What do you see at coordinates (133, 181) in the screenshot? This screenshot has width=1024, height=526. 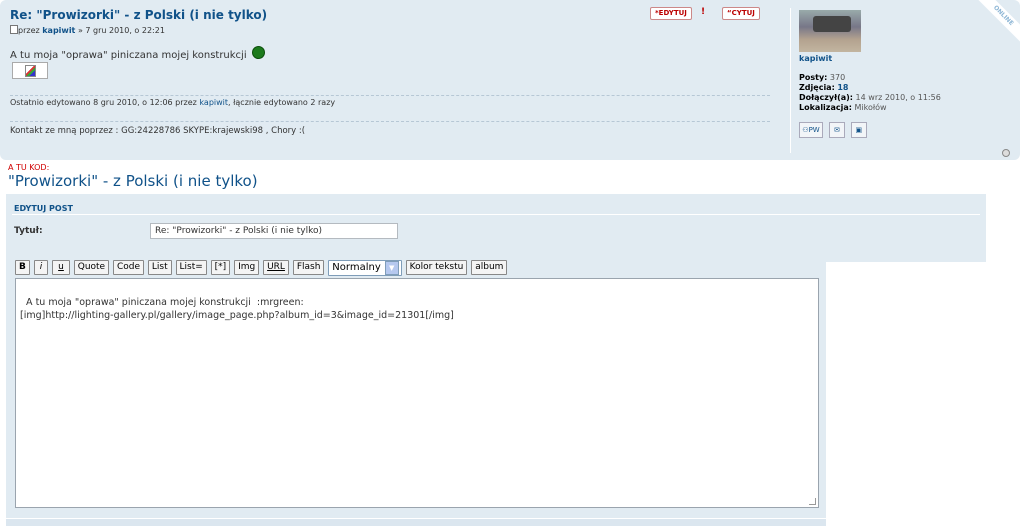 I see `topic-title: "Prowizorki" - z Polski (i nie tylko)` at bounding box center [133, 181].